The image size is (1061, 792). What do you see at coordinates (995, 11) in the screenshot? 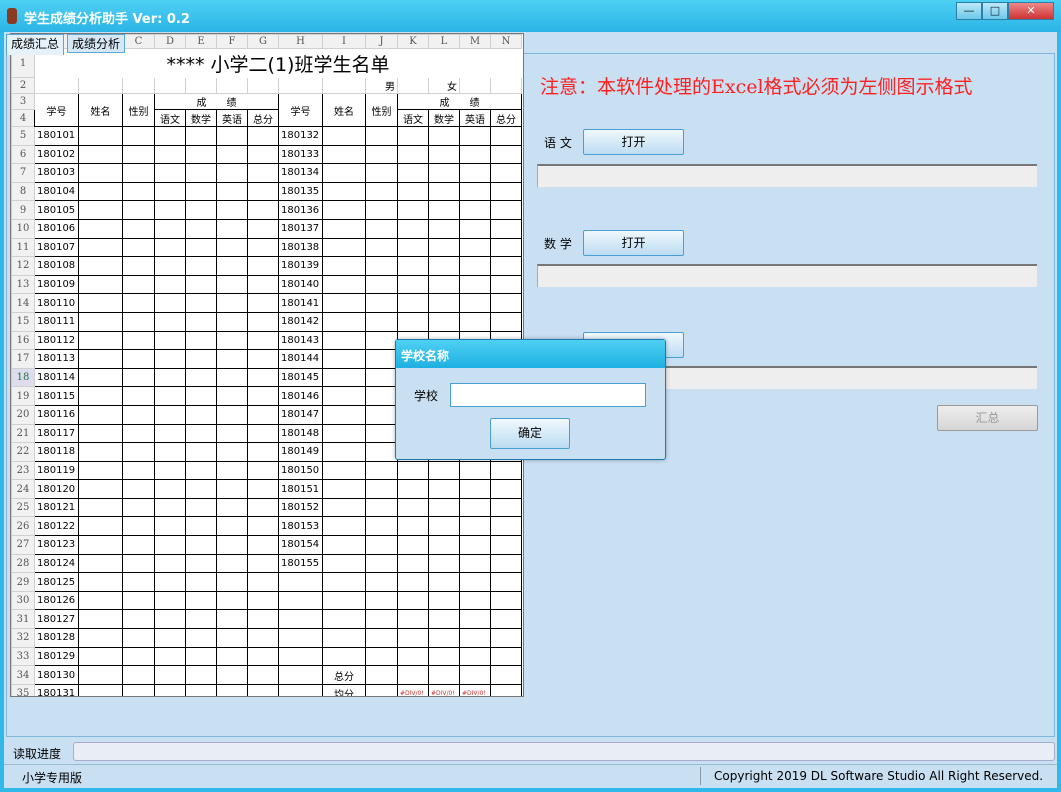
I see `maximize-button: □` at bounding box center [995, 11].